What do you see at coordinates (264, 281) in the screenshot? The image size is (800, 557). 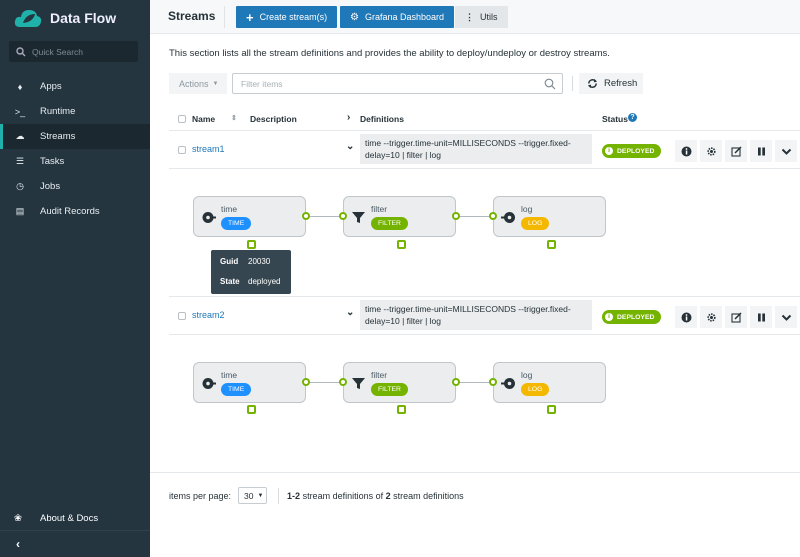 I see `tooltip-state-value: deployed` at bounding box center [264, 281].